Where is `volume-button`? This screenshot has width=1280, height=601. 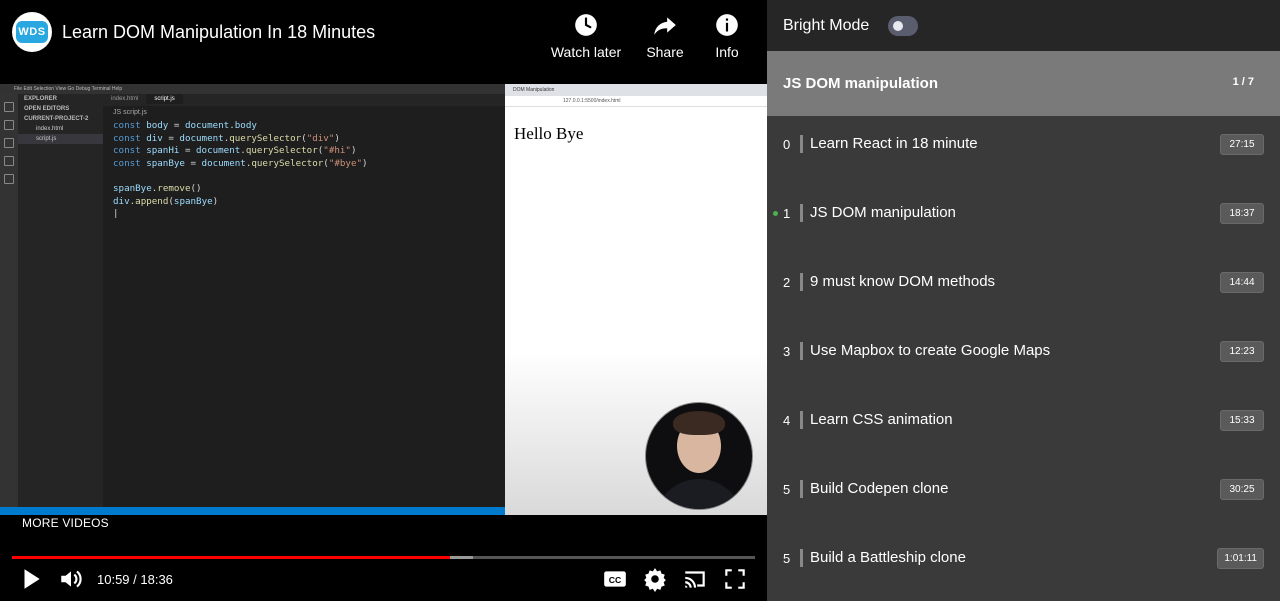 volume-button is located at coordinates (71, 581).